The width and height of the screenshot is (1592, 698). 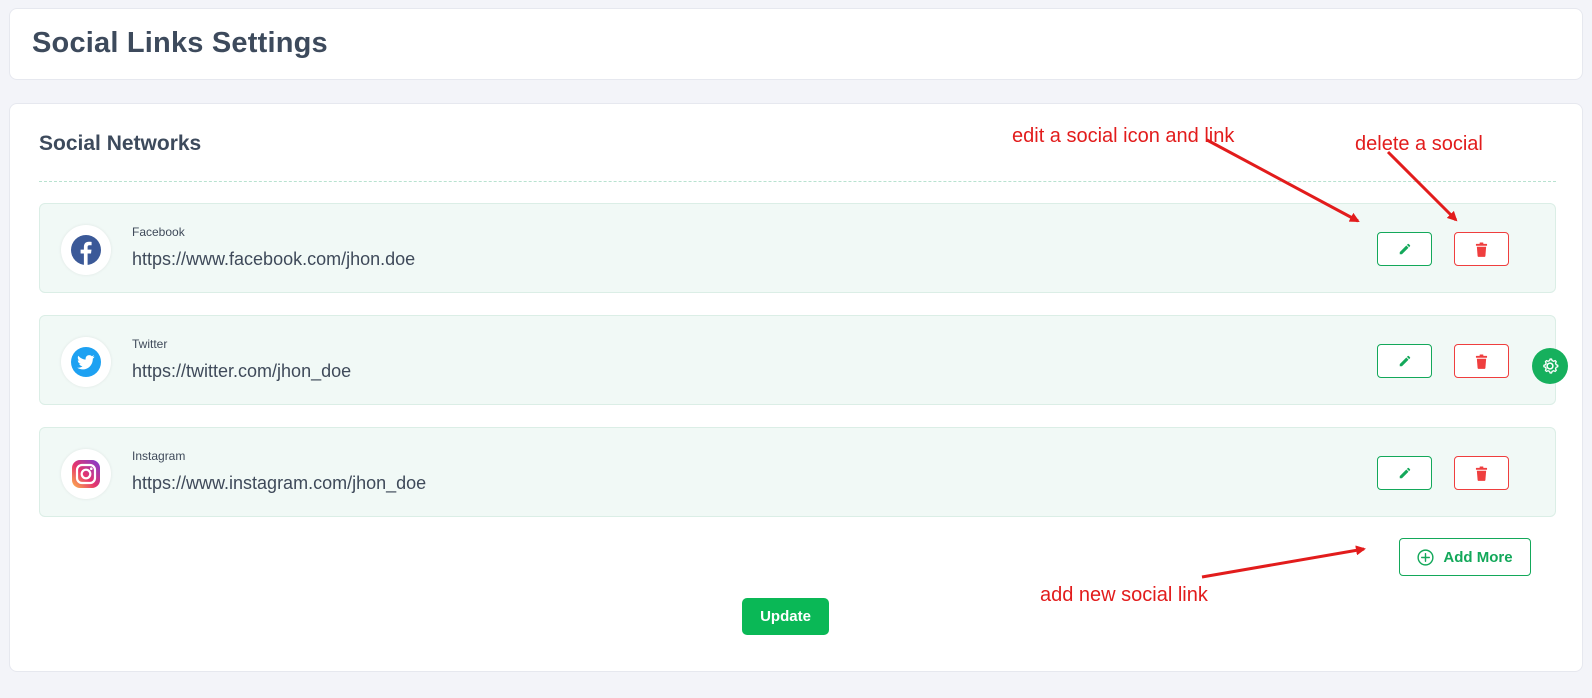 I want to click on arrow-delete, so click(x=1422, y=186).